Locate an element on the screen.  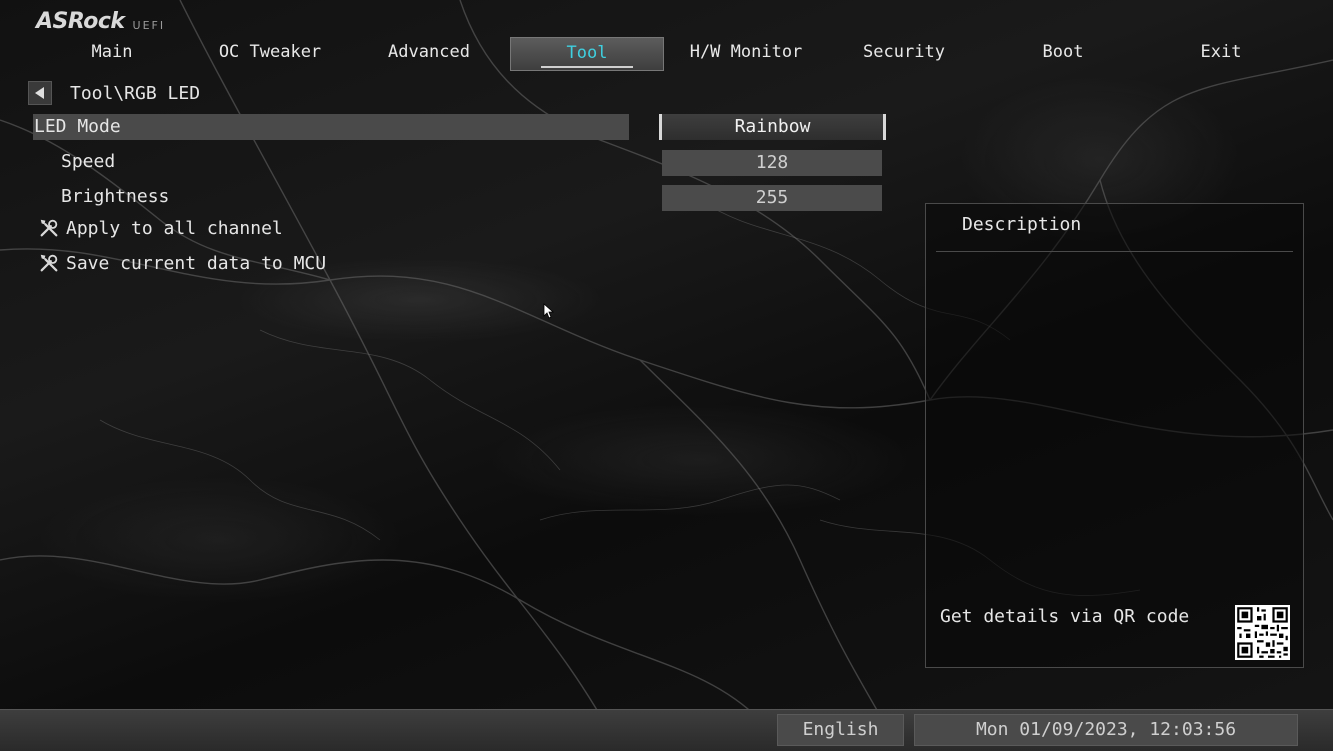
save-to-mcu-label: Save current data to MCU is located at coordinates (196, 263).